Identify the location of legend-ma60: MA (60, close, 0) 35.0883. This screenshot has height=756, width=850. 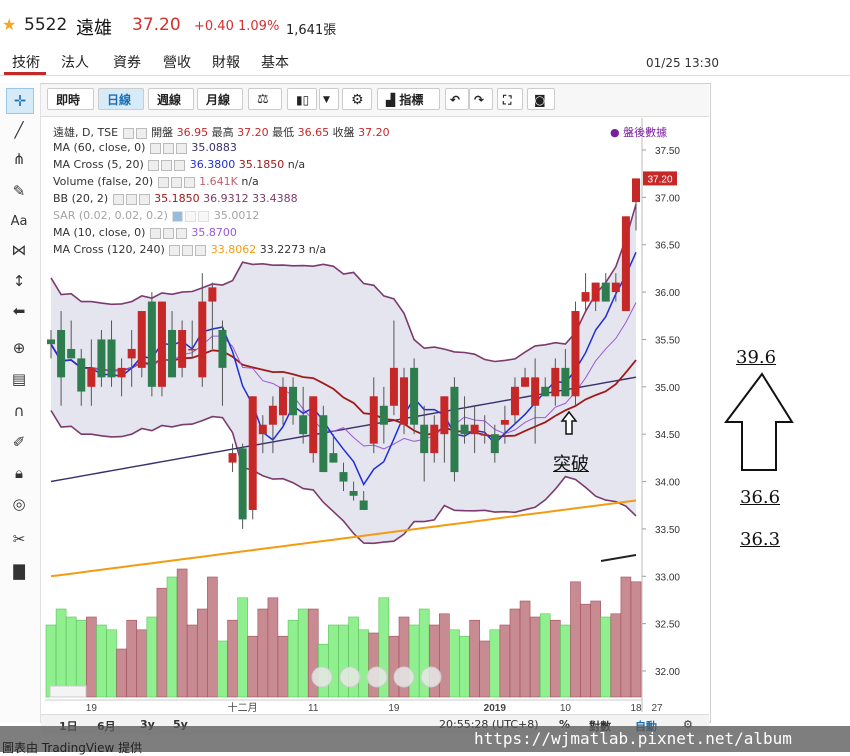
(145, 147).